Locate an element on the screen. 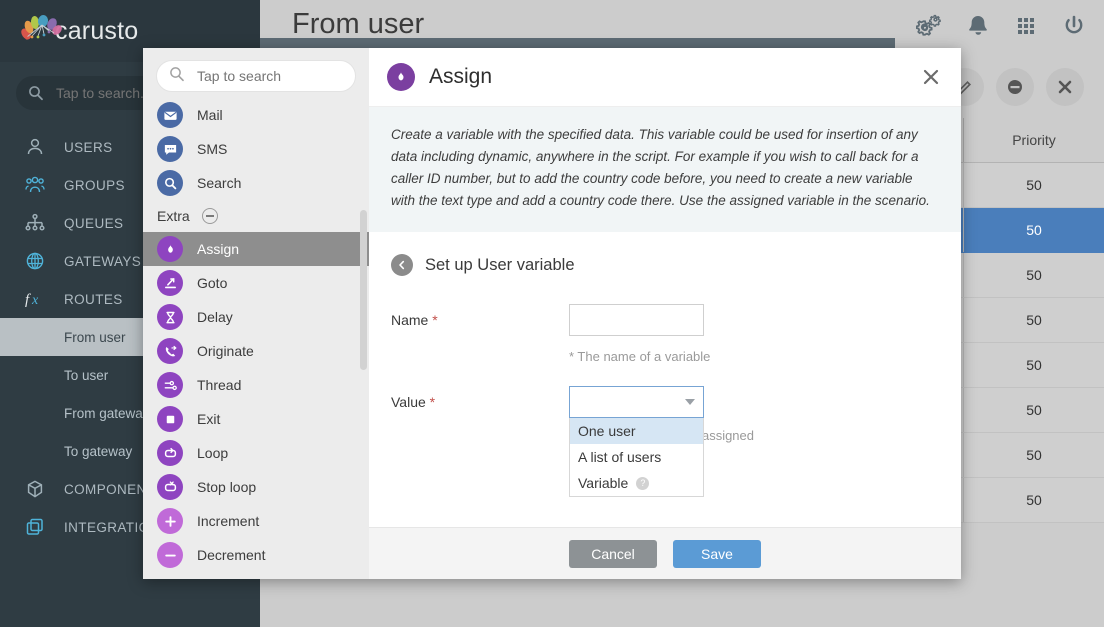 The height and width of the screenshot is (627, 1104). palette-item-label: Decrement is located at coordinates (231, 555).